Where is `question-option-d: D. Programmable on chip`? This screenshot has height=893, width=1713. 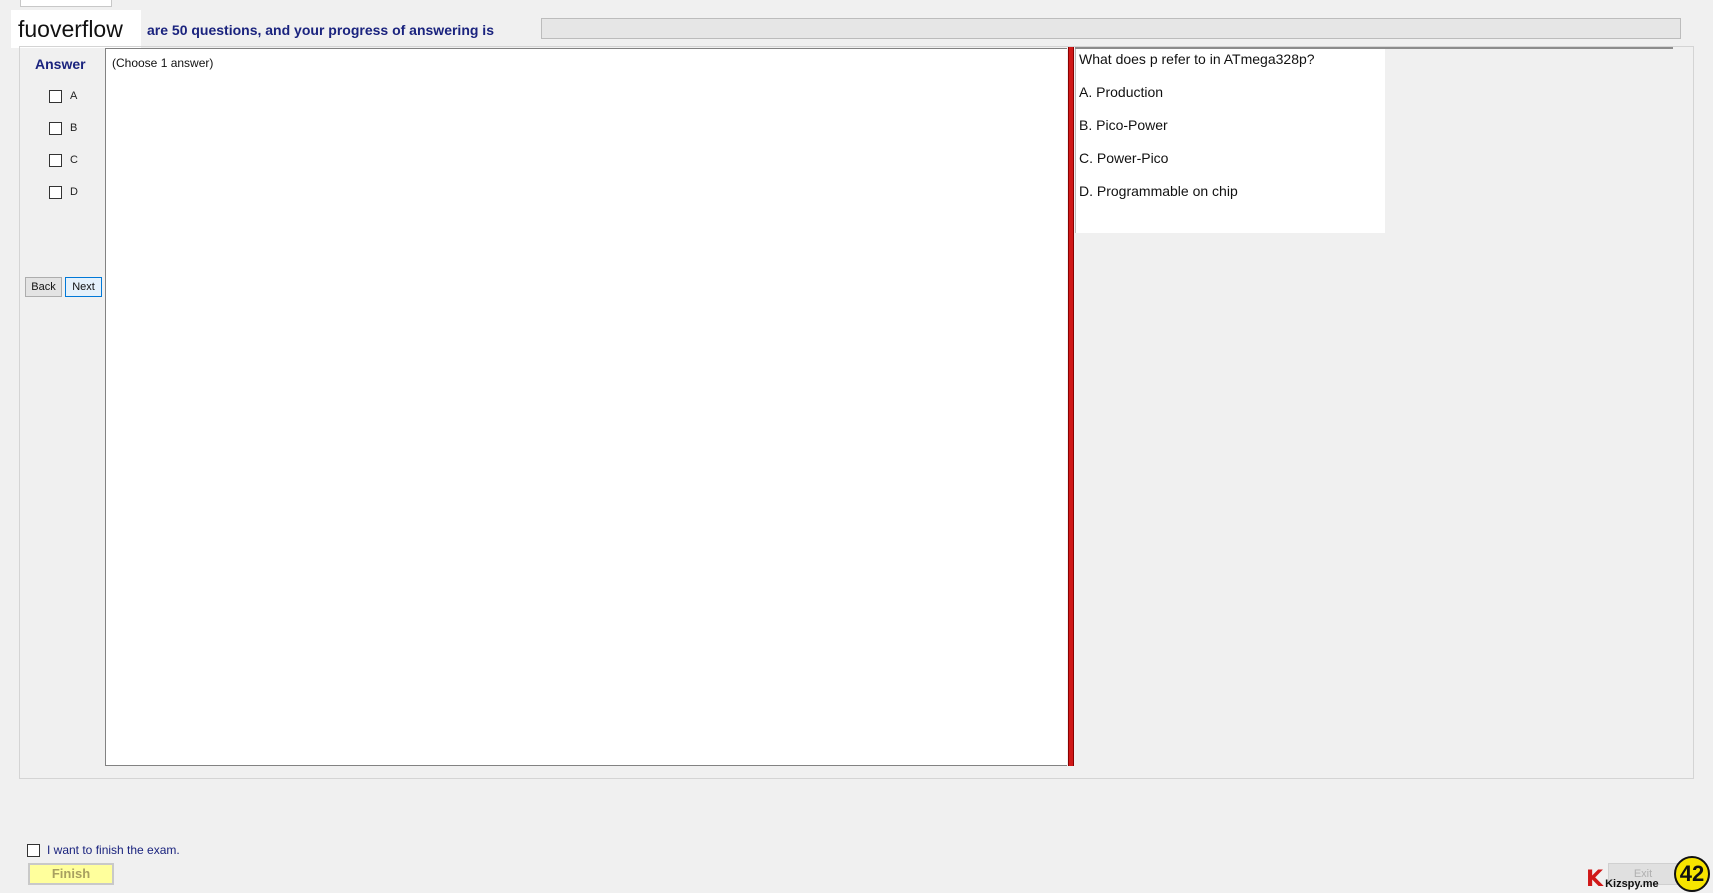 question-option-d: D. Programmable on chip is located at coordinates (1158, 191).